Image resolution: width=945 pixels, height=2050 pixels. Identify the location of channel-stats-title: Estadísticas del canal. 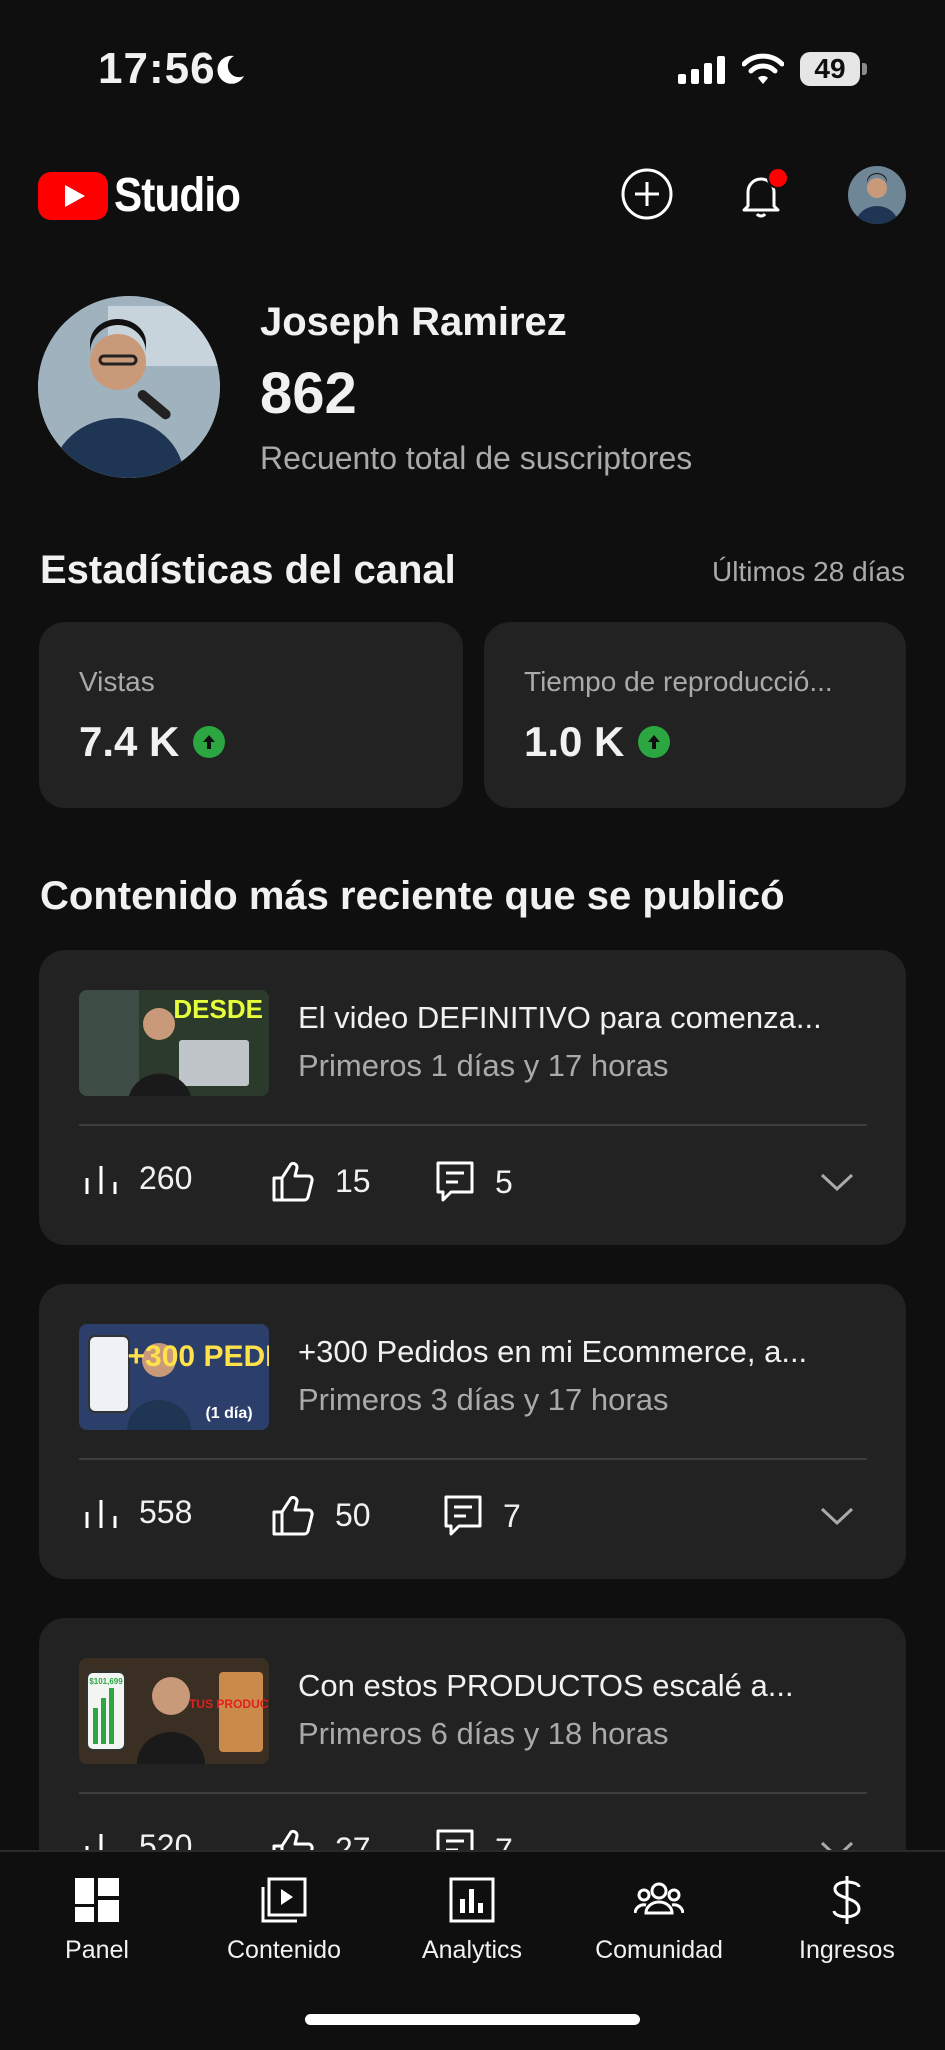
(248, 570).